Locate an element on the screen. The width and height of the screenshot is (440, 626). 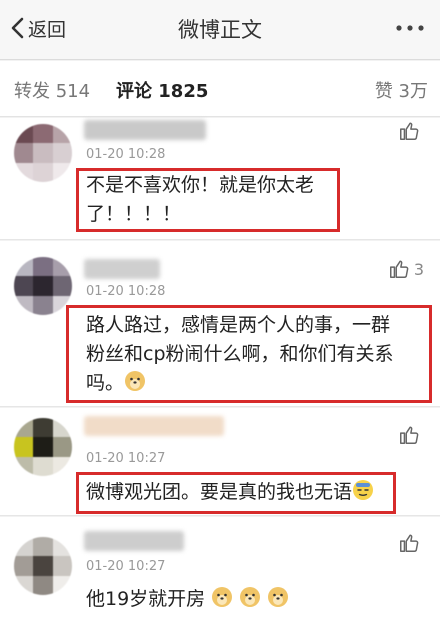
comment-text: 微博观光团。要是真的我也无语 is located at coordinates (230, 492).